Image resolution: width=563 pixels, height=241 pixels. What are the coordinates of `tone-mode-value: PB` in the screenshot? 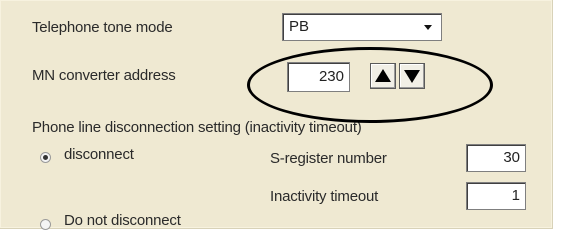 It's located at (299, 26).